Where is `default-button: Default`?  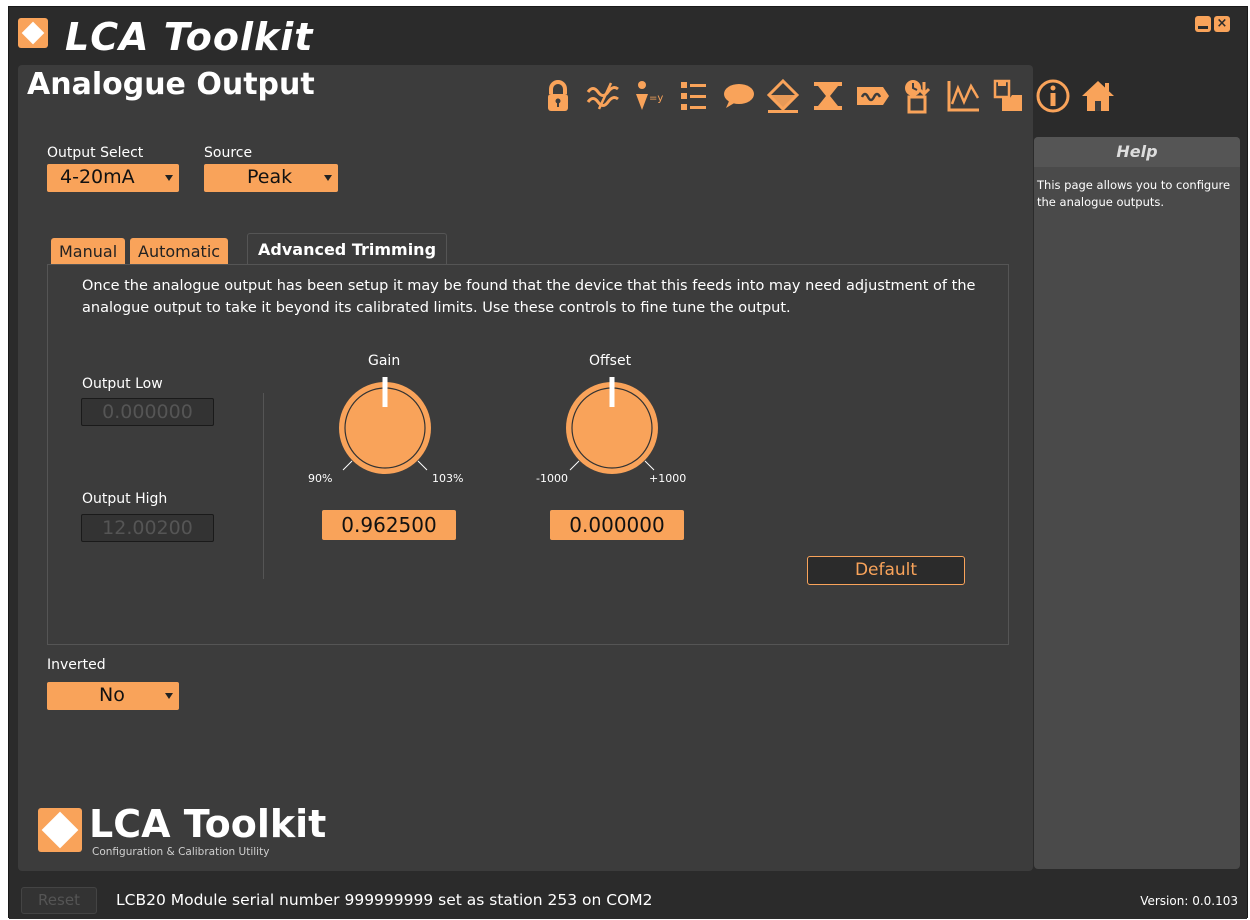 default-button: Default is located at coordinates (886, 570).